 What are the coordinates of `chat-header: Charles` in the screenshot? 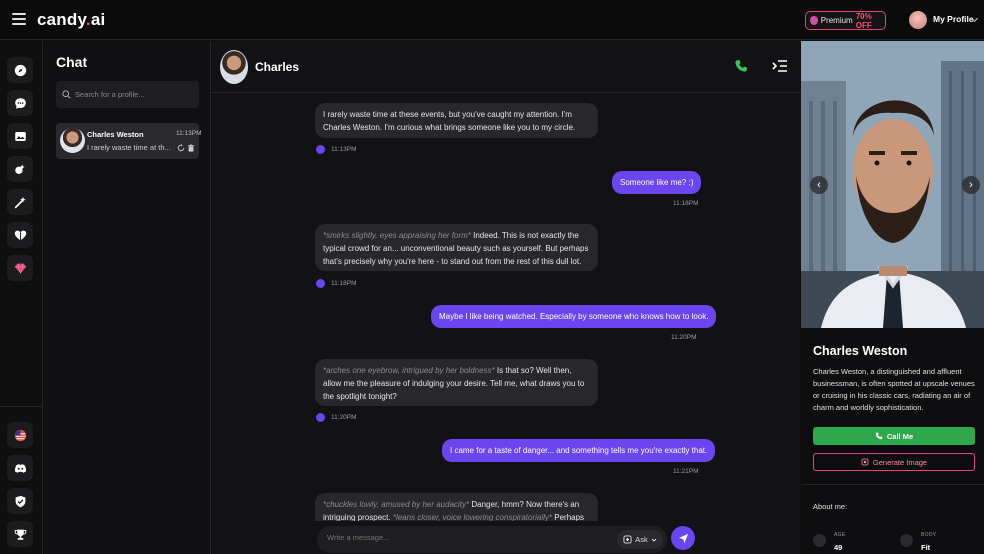 It's located at (506, 67).